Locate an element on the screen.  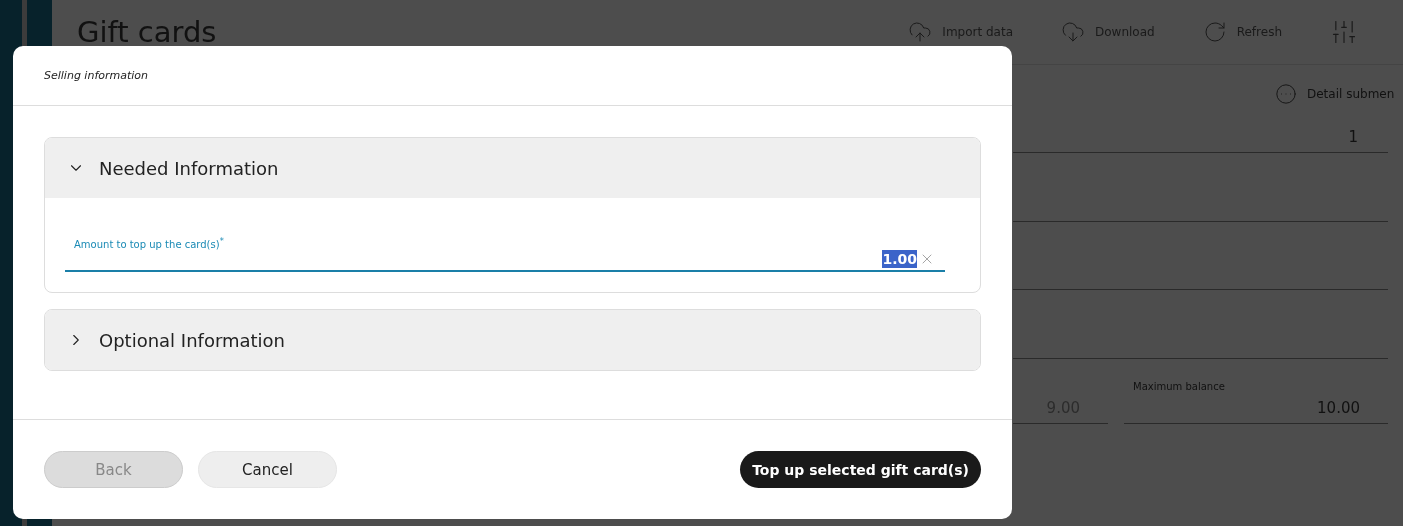
dialog-title: Selling information is located at coordinates (96, 75).